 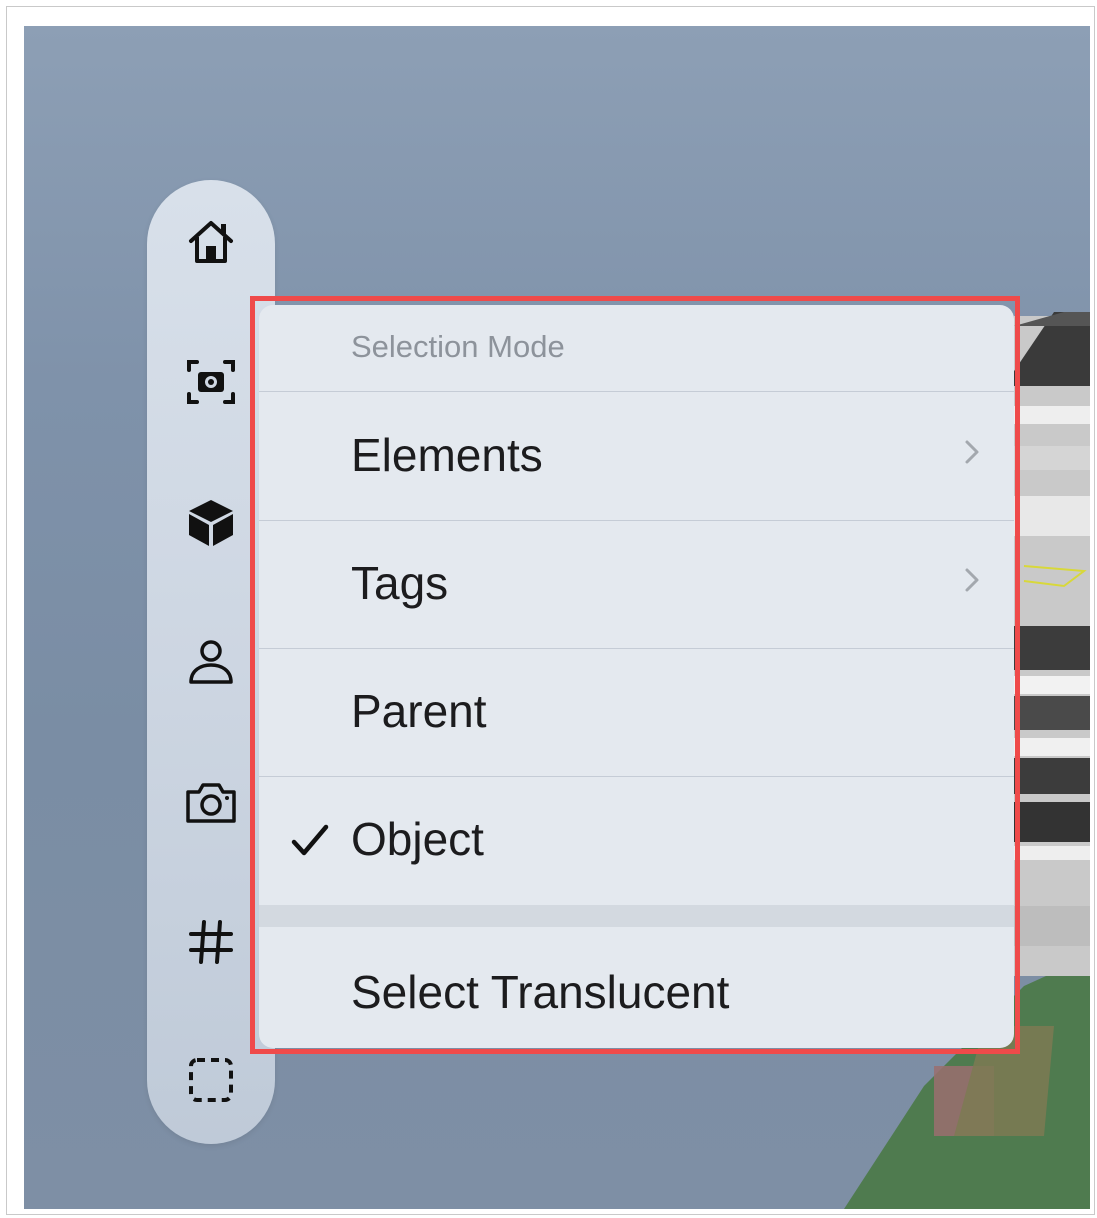 I want to click on home-icon, so click(x=211, y=242).